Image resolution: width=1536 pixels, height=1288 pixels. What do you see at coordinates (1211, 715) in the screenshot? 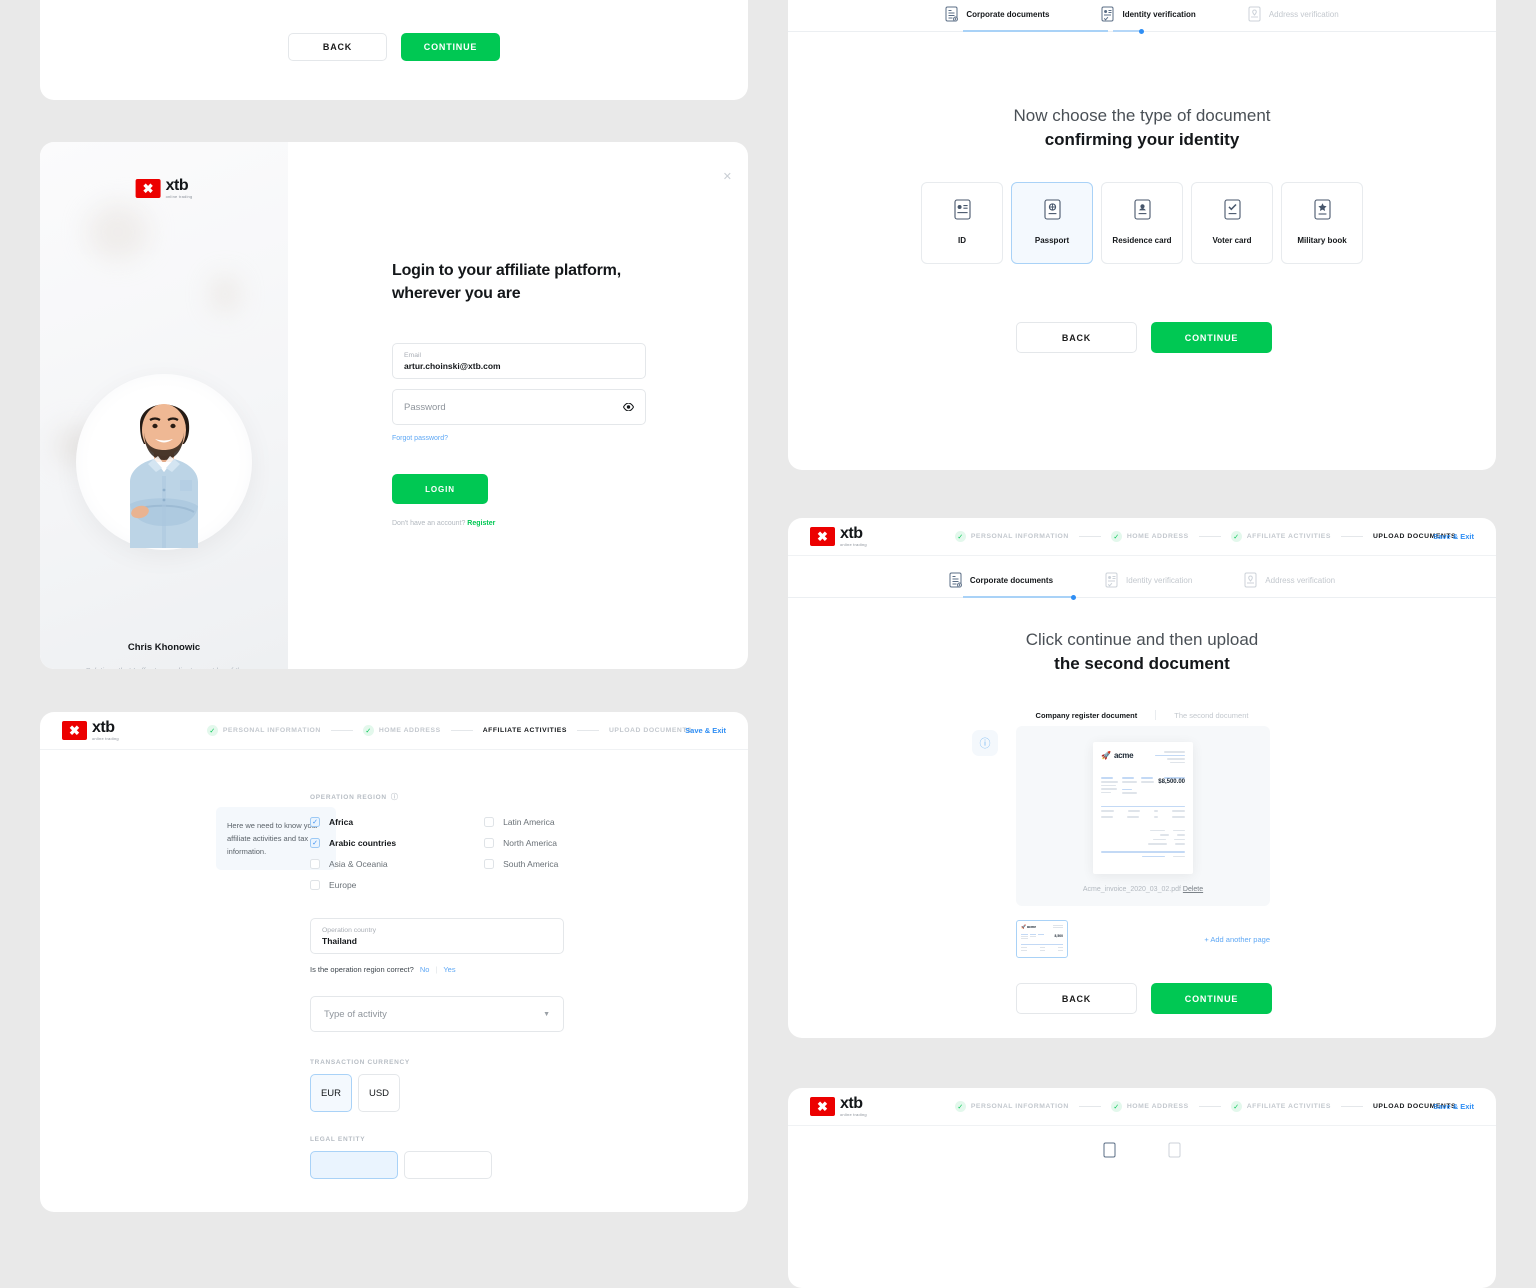
I see `subtab-the-second-document: The second document` at bounding box center [1211, 715].